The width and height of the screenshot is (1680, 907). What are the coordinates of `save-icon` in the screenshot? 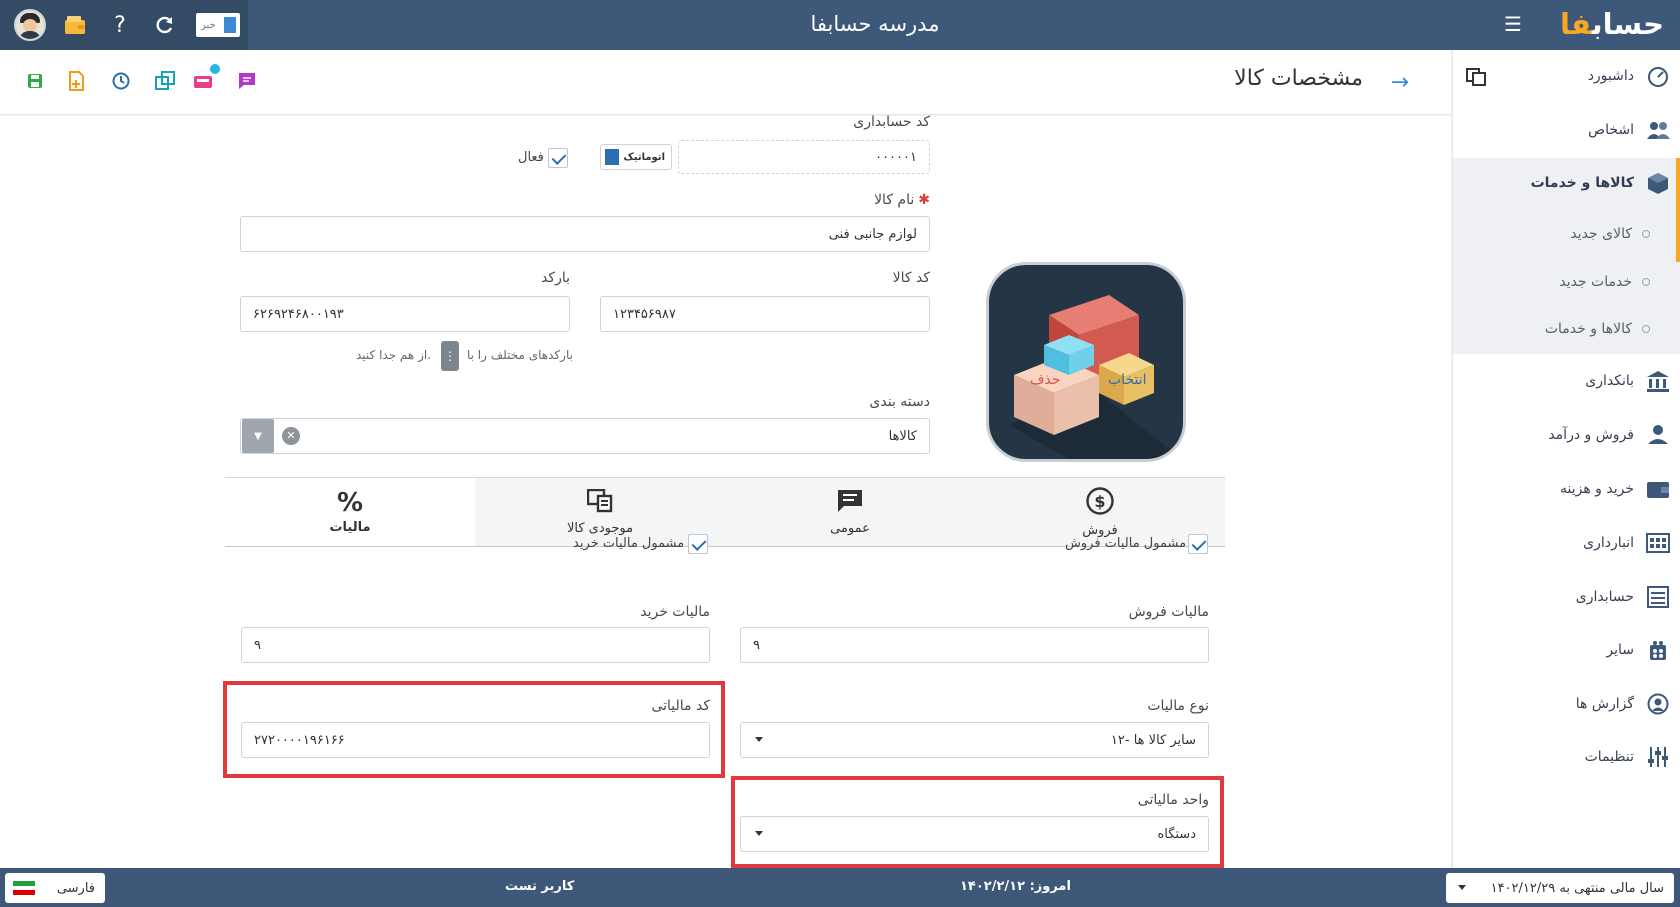 It's located at (35, 81).